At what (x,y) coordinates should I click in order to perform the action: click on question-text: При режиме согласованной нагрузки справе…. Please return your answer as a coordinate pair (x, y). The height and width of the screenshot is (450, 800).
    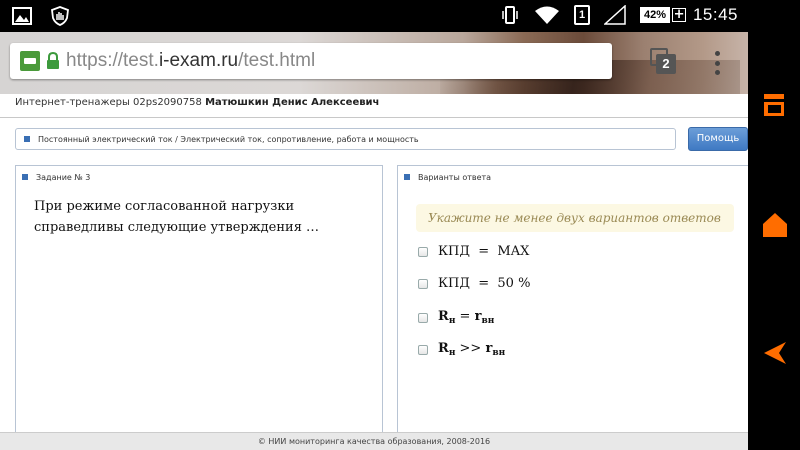
    Looking at the image, I should click on (177, 217).